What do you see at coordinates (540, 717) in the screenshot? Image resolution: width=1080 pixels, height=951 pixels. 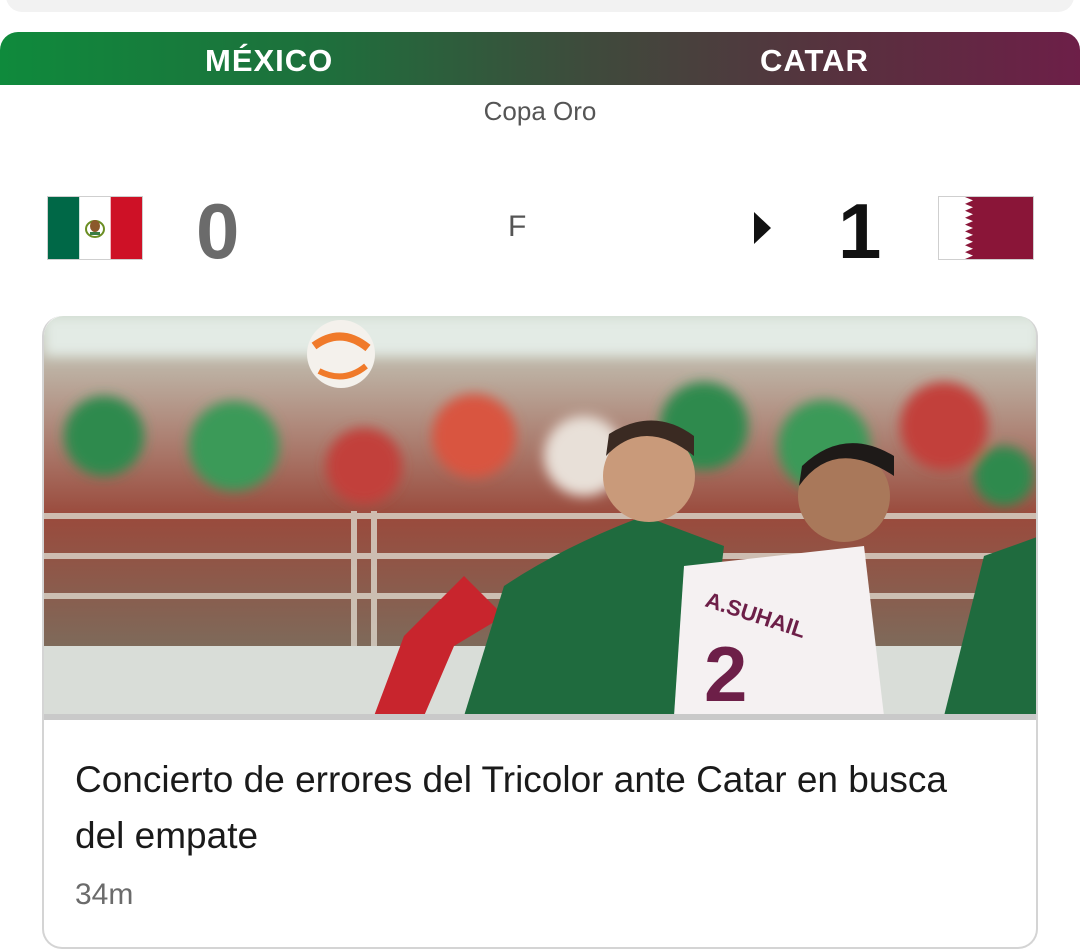 I see `image-divider` at bounding box center [540, 717].